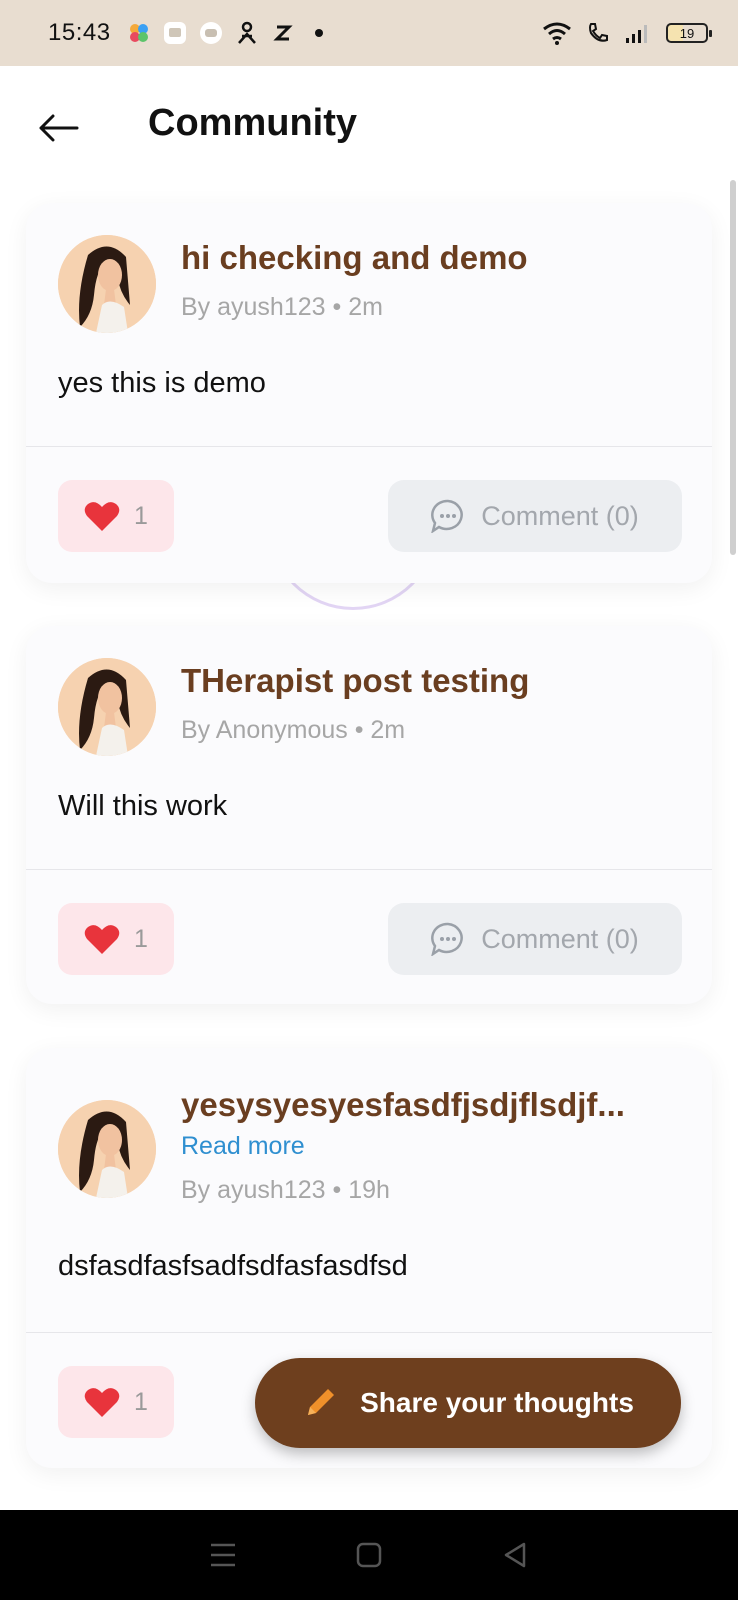 The width and height of the screenshot is (738, 1600). I want to click on status-bar: 15:43 19, so click(369, 33).